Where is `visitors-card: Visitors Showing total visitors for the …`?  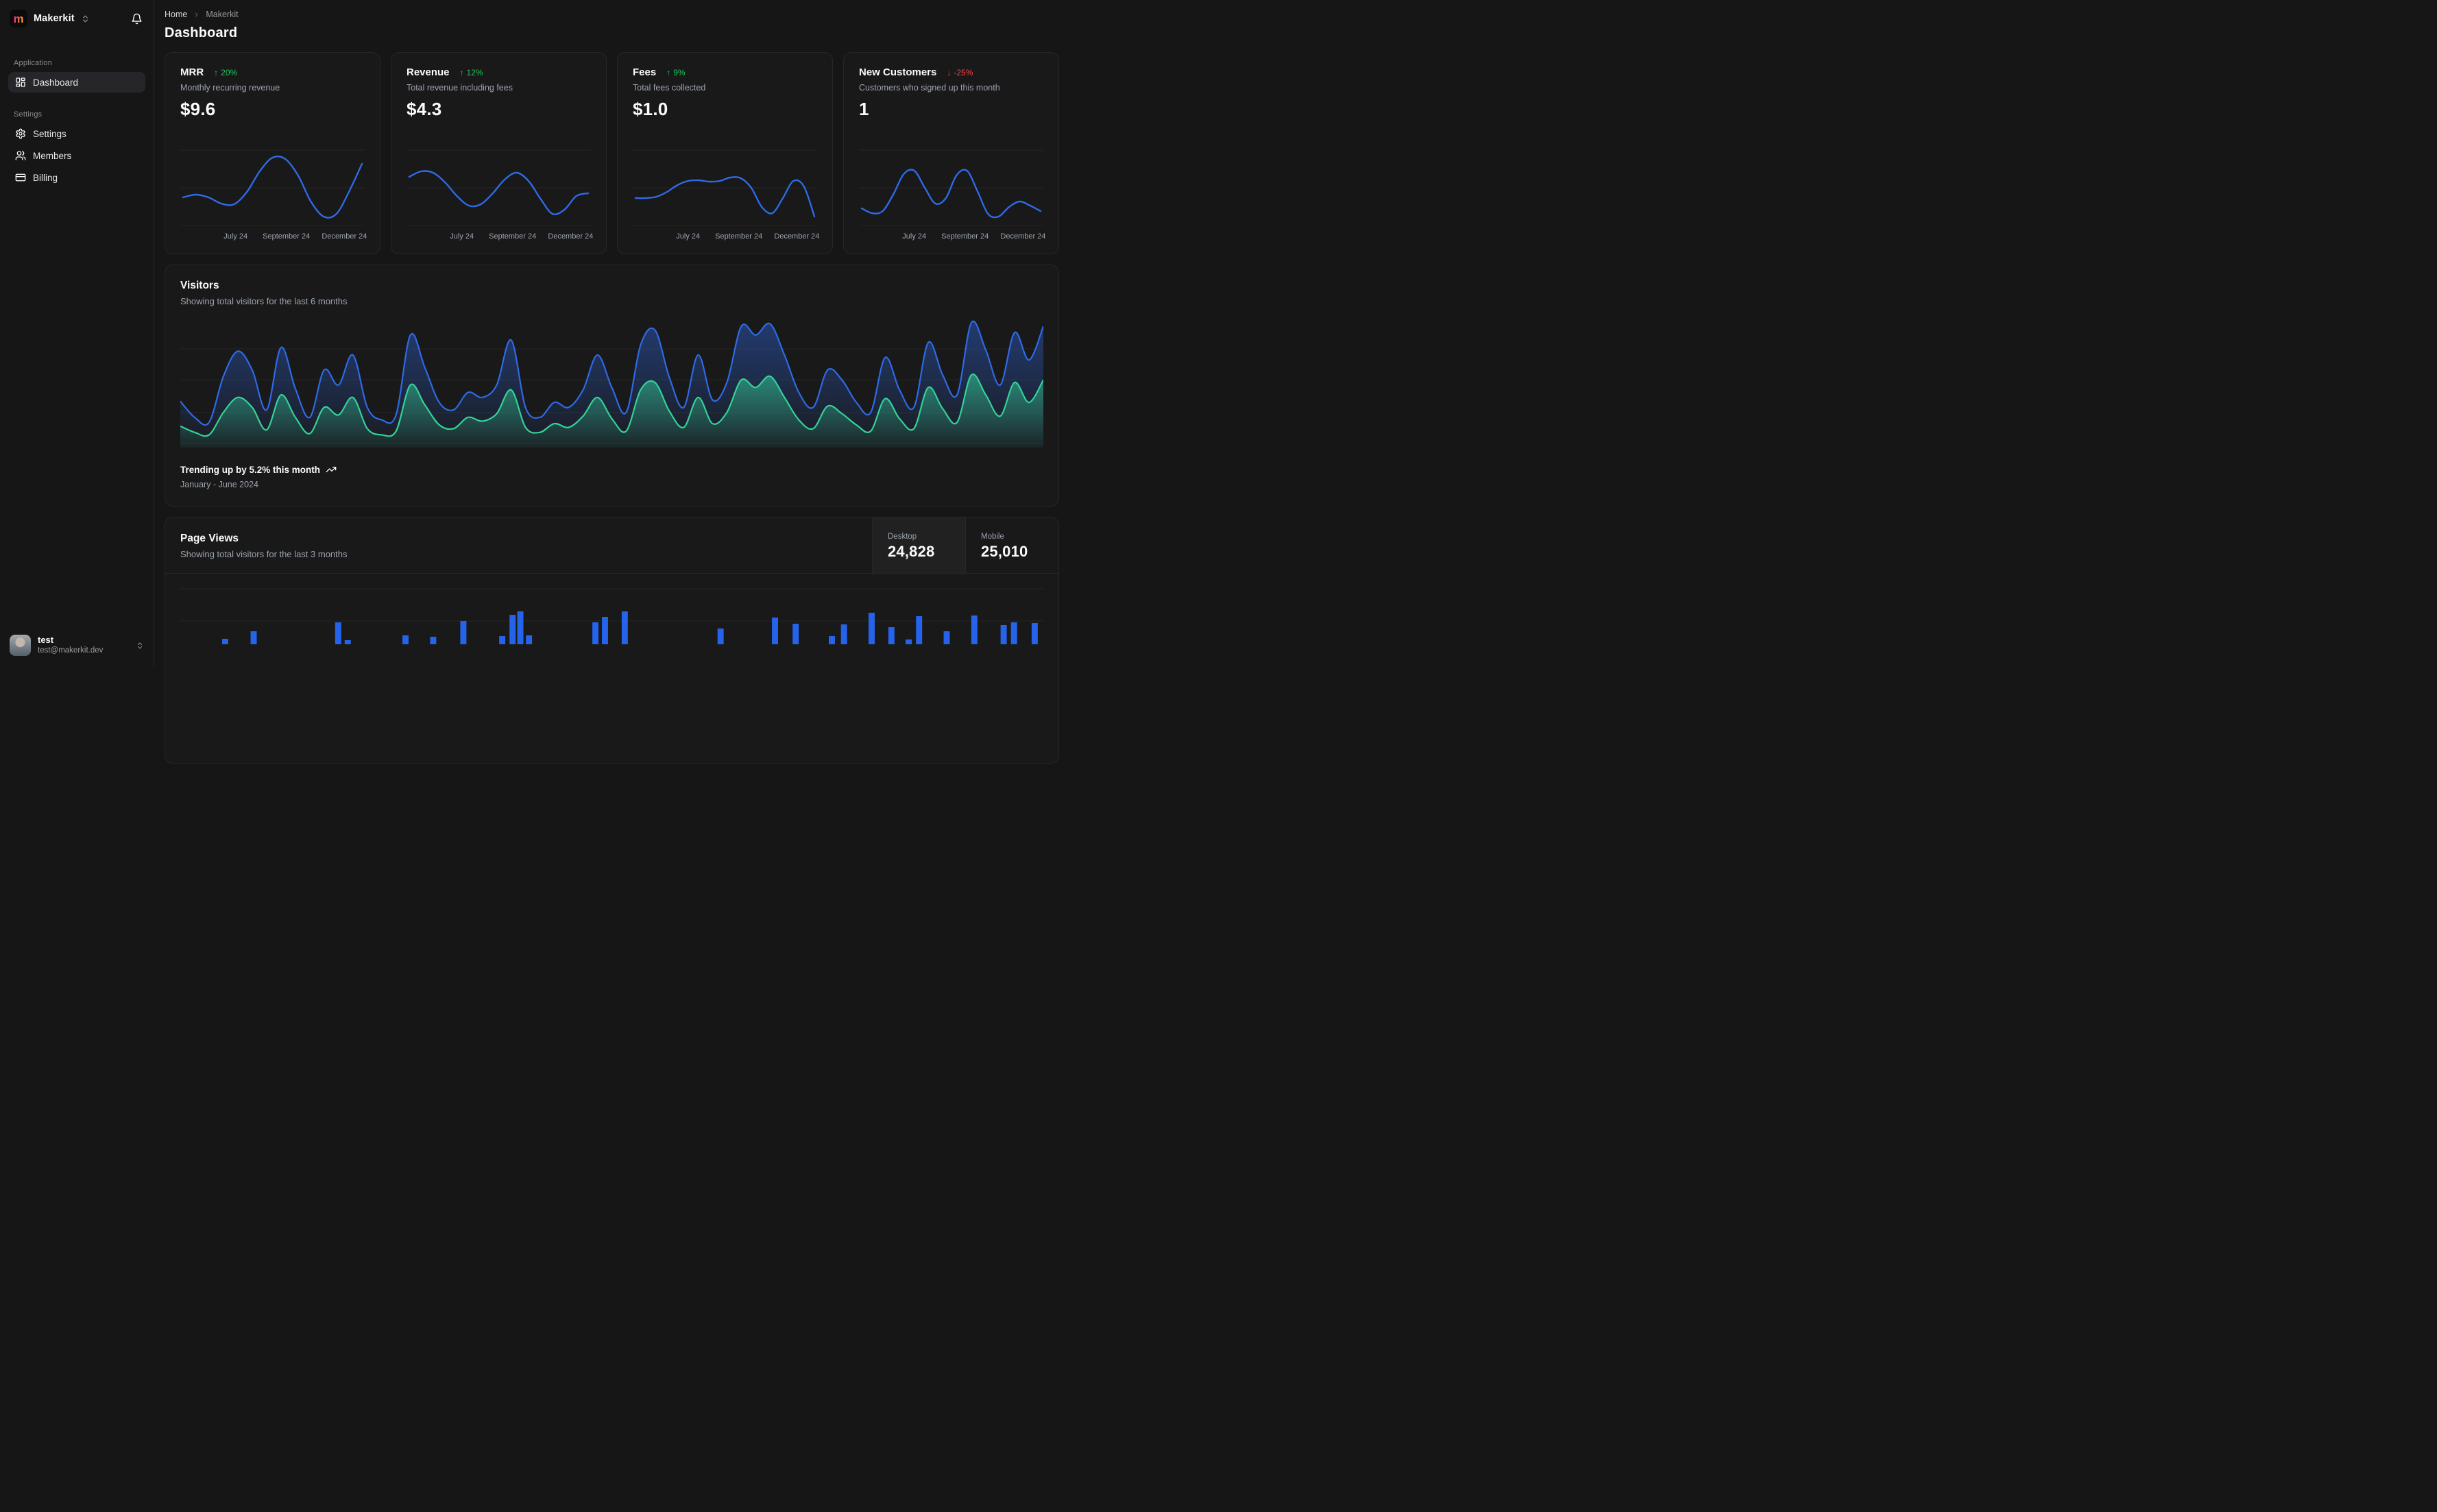 visitors-card: Visitors Showing total visitors for the … is located at coordinates (612, 386).